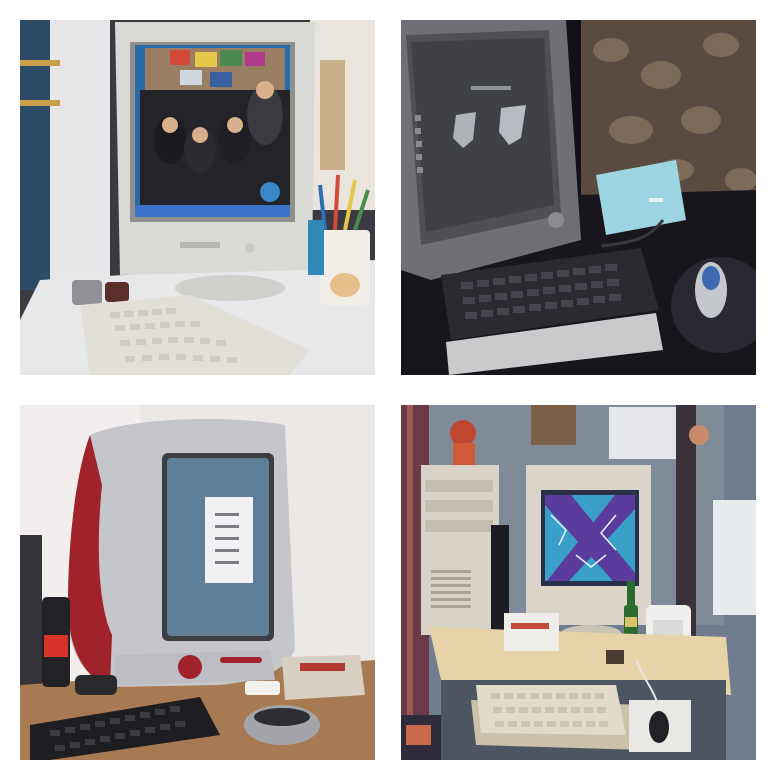  I want to click on black-mouse, so click(659, 727).